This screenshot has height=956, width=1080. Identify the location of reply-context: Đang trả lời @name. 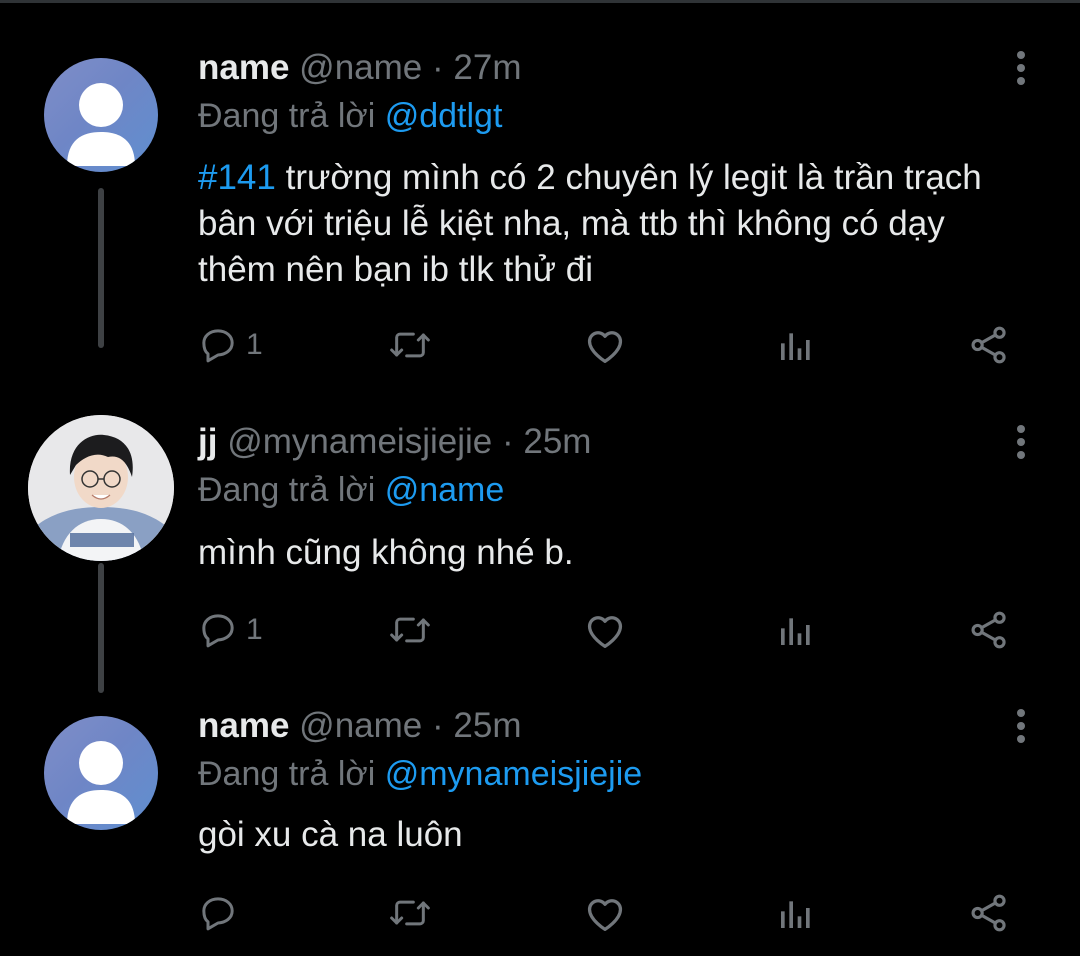
(351, 490).